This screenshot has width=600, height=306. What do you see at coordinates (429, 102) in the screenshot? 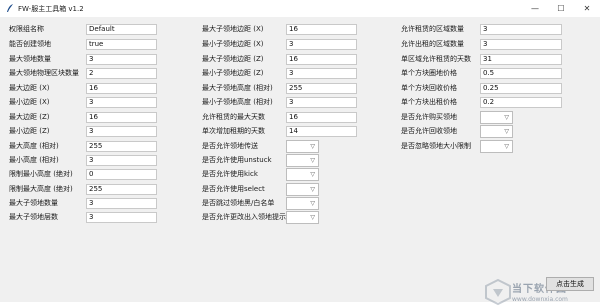
I see `field-label: 单个方块出租价格` at bounding box center [429, 102].